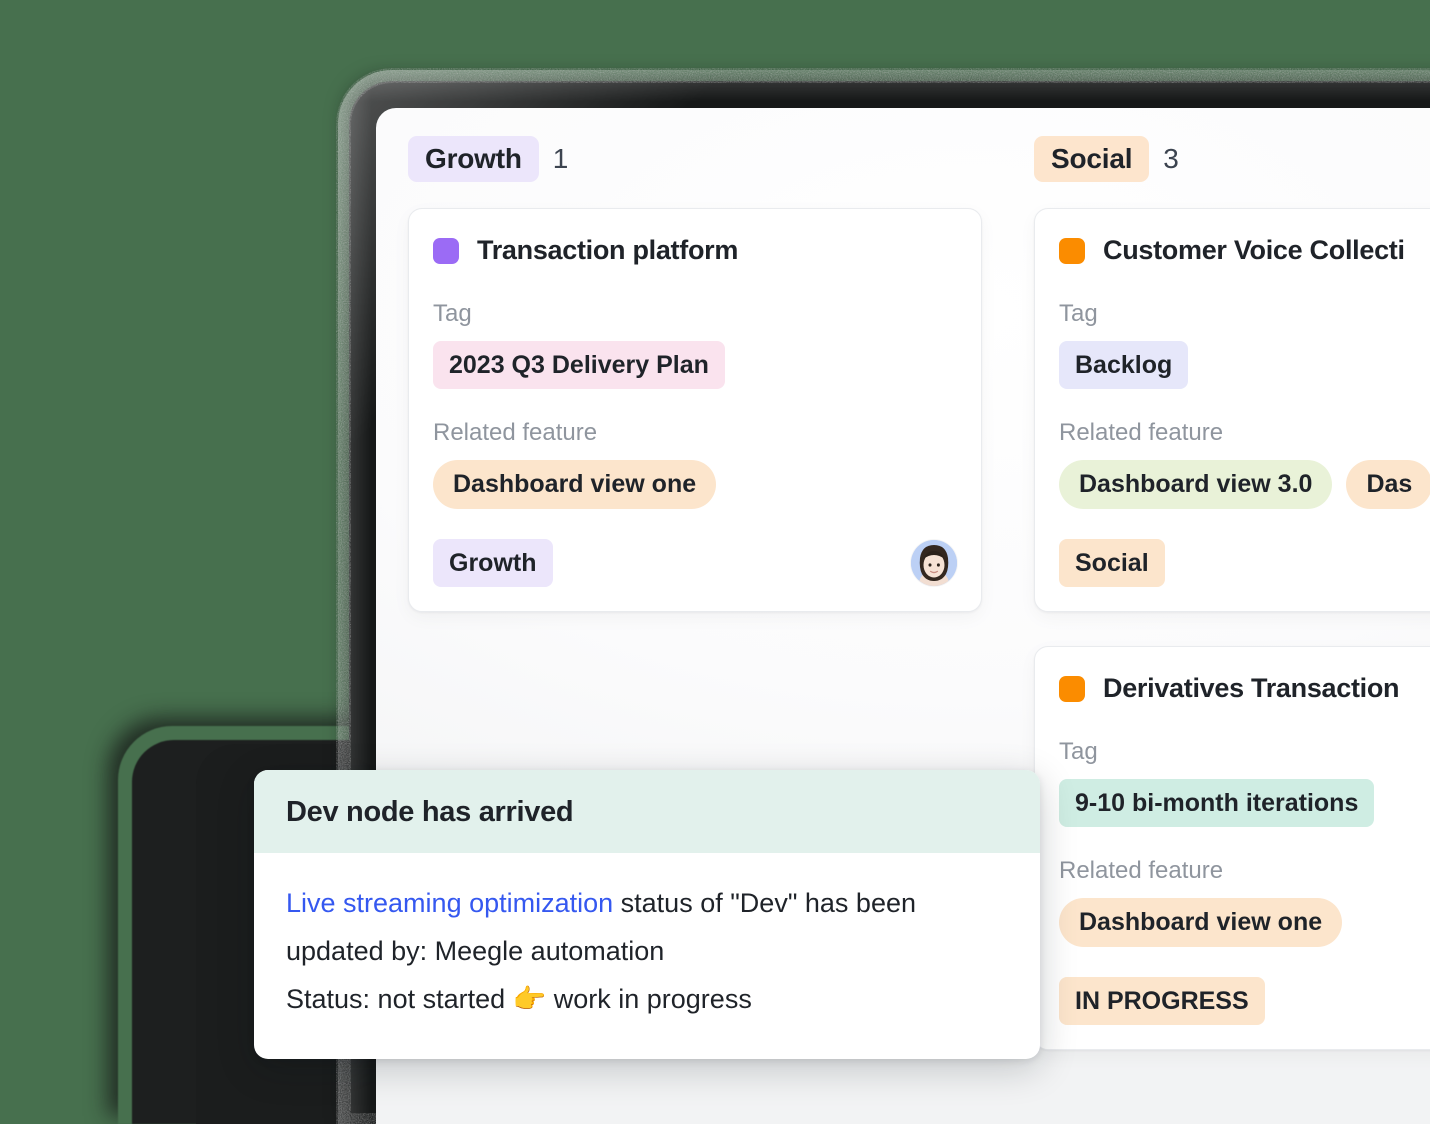 This screenshot has height=1124, width=1430. I want to click on tag-chip-list: 2023 Q3 Delivery Plan, so click(695, 365).